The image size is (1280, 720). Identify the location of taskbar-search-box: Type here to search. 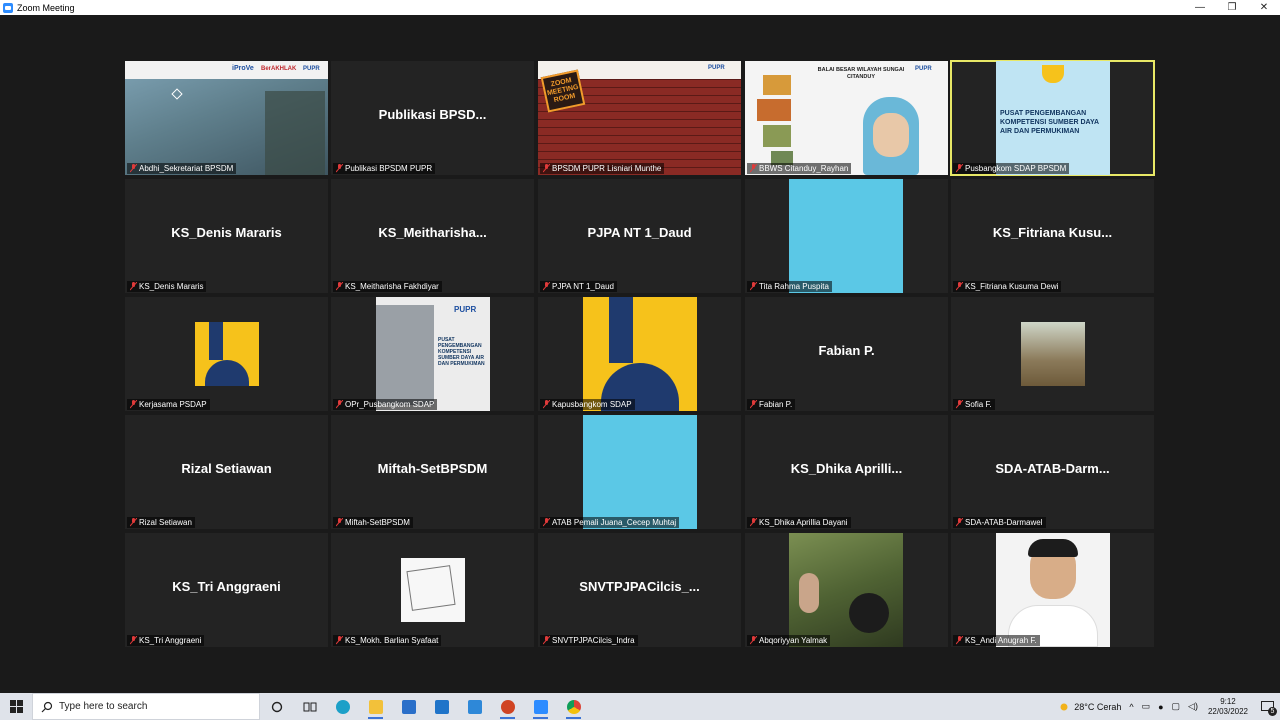
(146, 706).